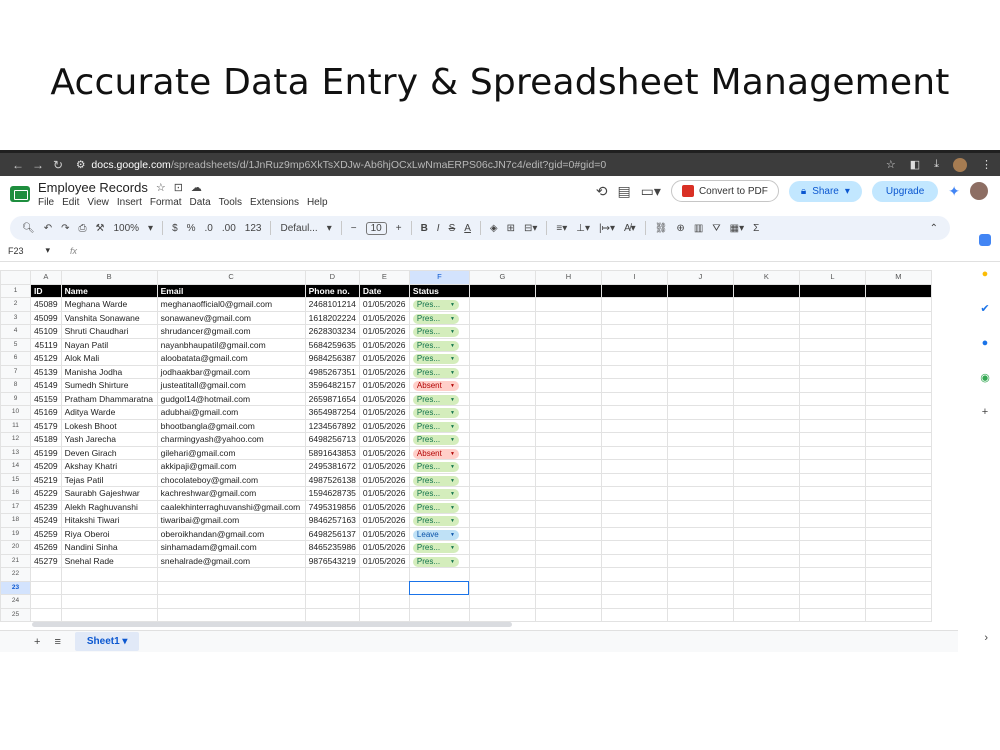 Image resolution: width=1000 pixels, height=750 pixels. What do you see at coordinates (109, 452) in the screenshot?
I see `name-cell: Deven Girach` at bounding box center [109, 452].